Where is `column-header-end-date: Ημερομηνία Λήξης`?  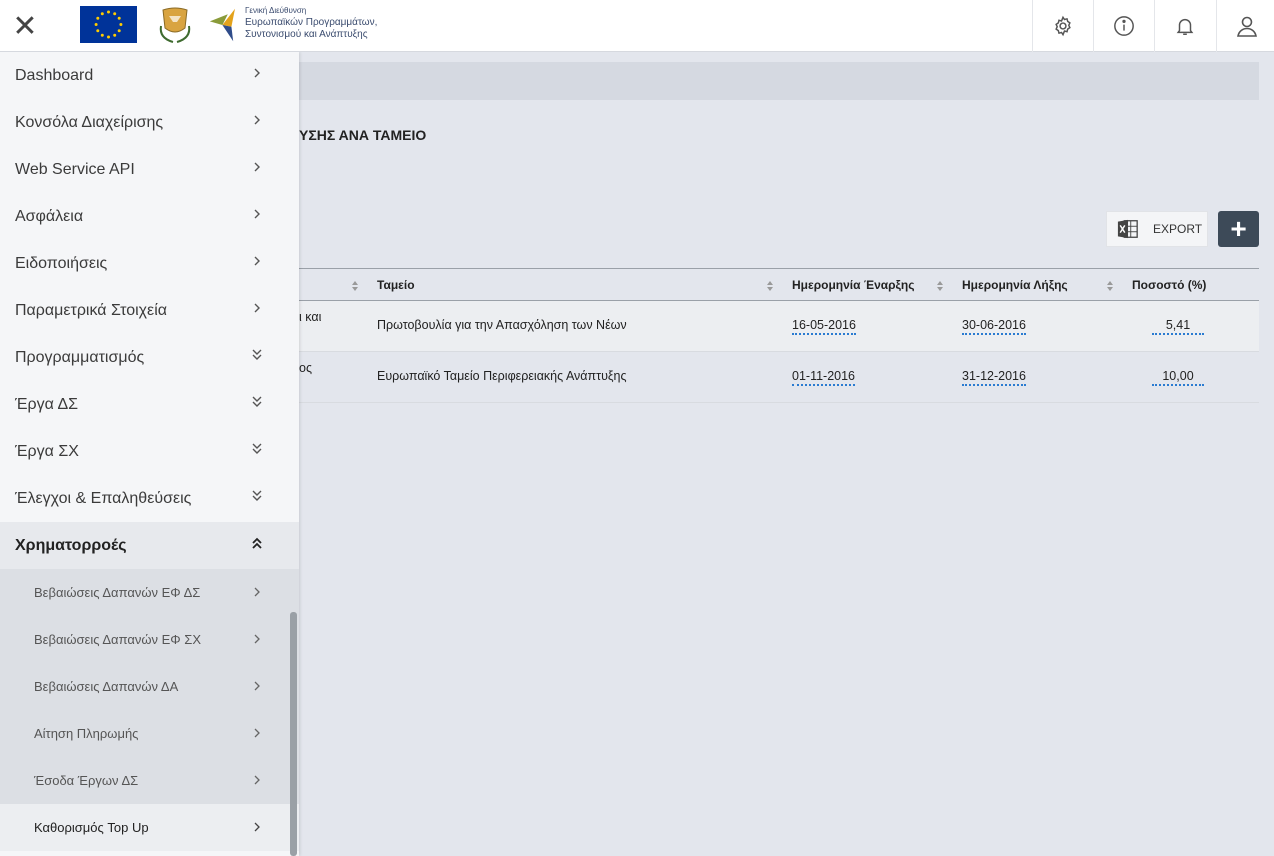
column-header-end-date: Ημερομηνία Λήξης is located at coordinates (1015, 285).